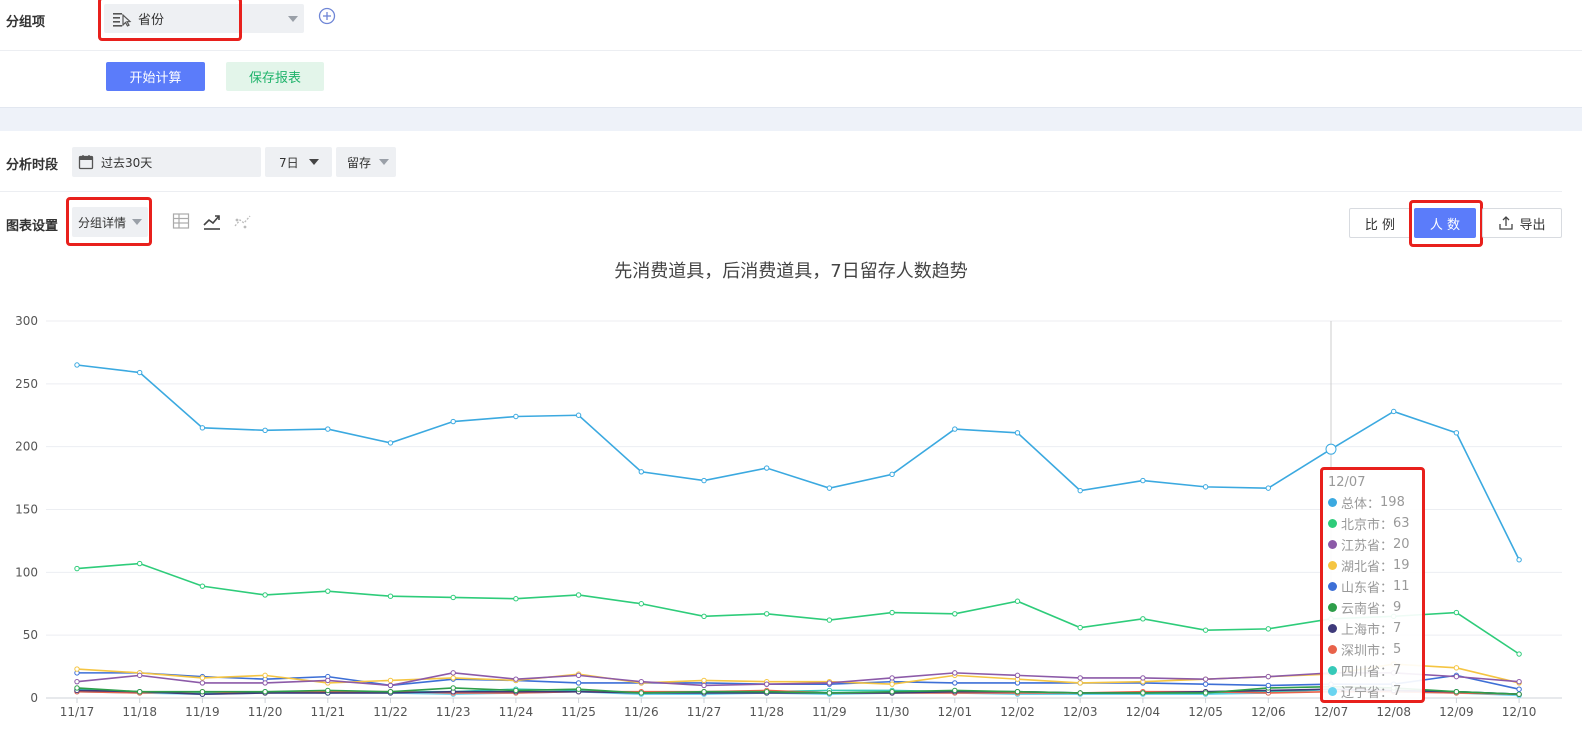 This screenshot has height=732, width=1582. I want to click on save-report-button: 保存报表, so click(275, 76).